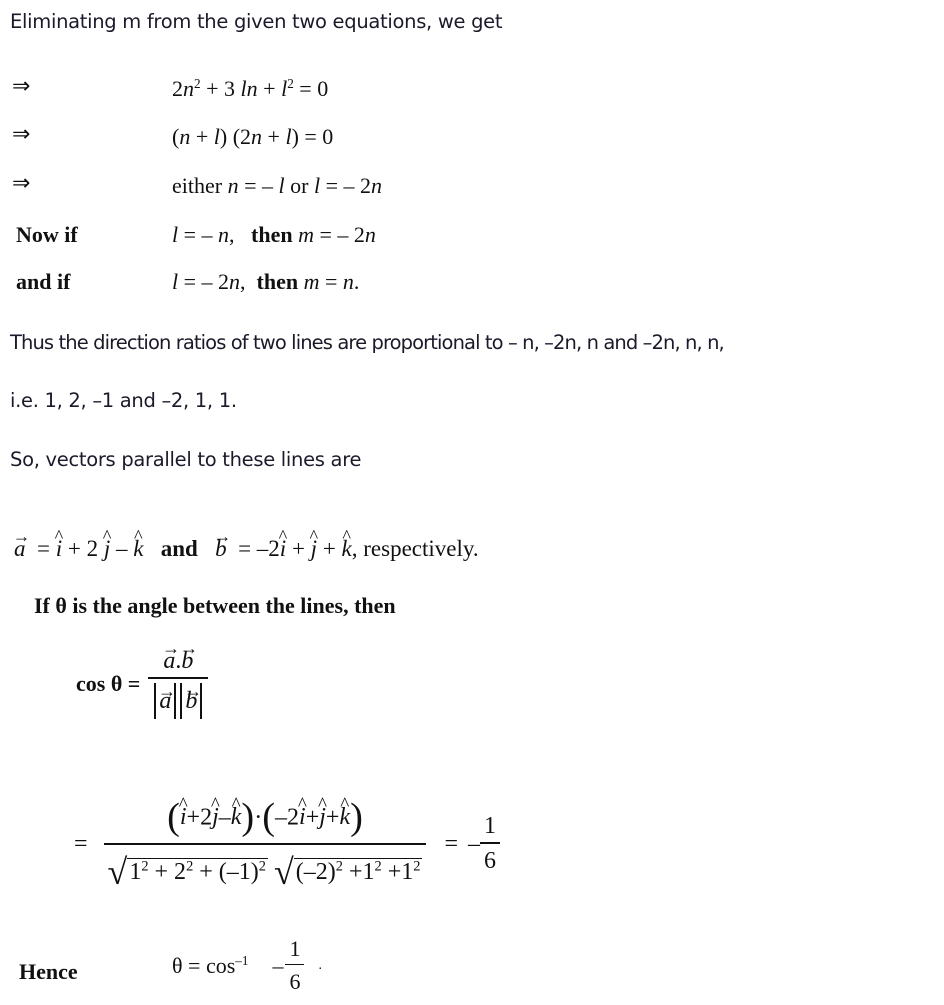  I want to click on conclusion-sign: –, so click(278, 965).